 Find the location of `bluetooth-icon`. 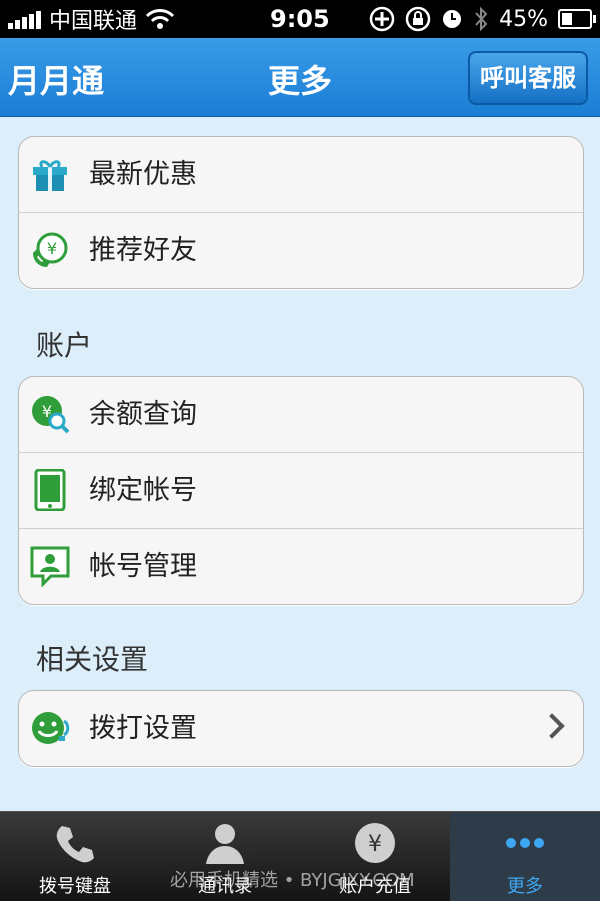

bluetooth-icon is located at coordinates (481, 19).